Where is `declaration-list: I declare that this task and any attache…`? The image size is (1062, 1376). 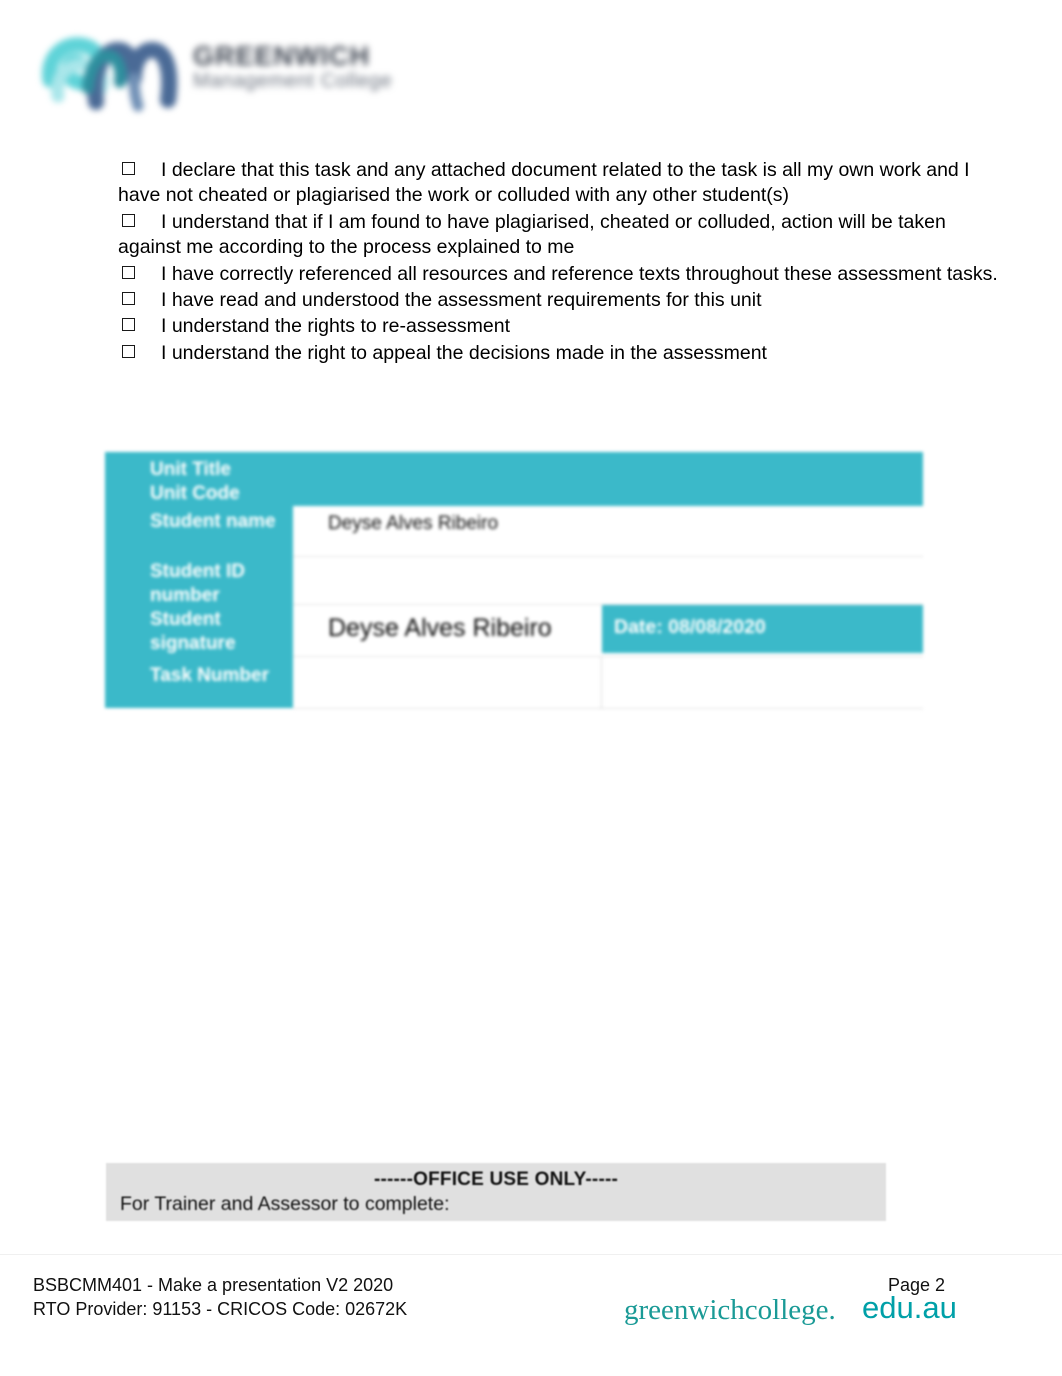
declaration-list: I declare that this task and any attache… is located at coordinates (558, 262).